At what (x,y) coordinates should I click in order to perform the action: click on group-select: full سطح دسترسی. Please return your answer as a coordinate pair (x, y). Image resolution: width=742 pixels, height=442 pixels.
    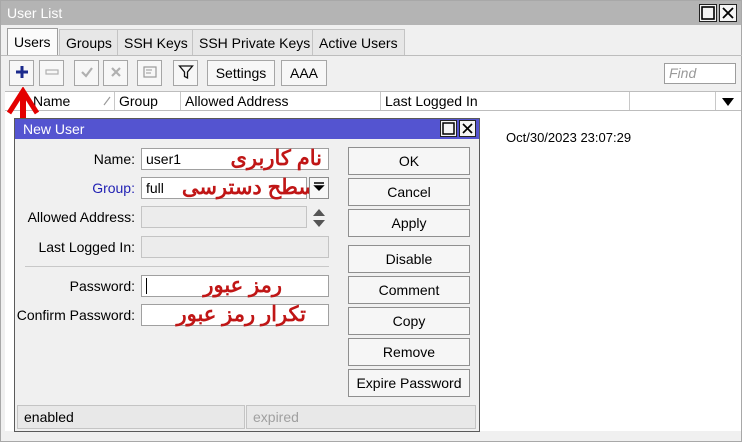
    Looking at the image, I should click on (228, 187).